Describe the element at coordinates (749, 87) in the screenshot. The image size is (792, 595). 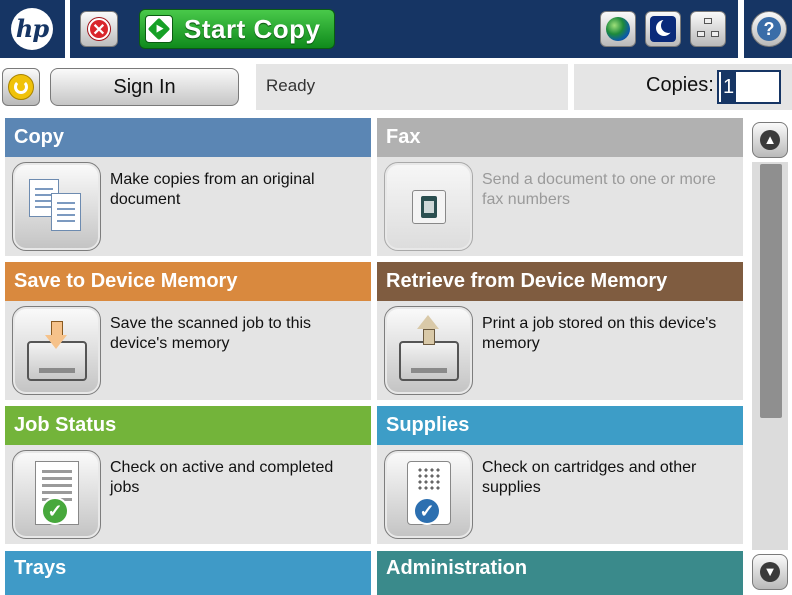
I see `copies-input: 1` at that location.